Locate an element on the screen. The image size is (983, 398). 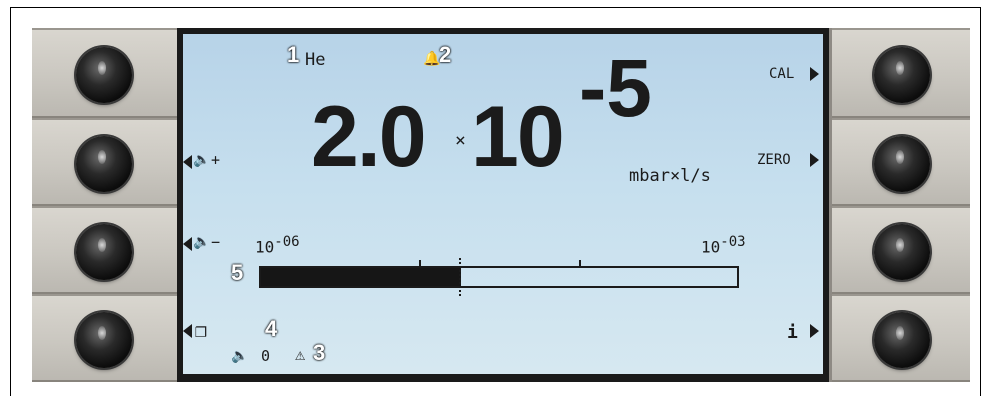
volume-down-arrow-icon is located at coordinates (187, 244).